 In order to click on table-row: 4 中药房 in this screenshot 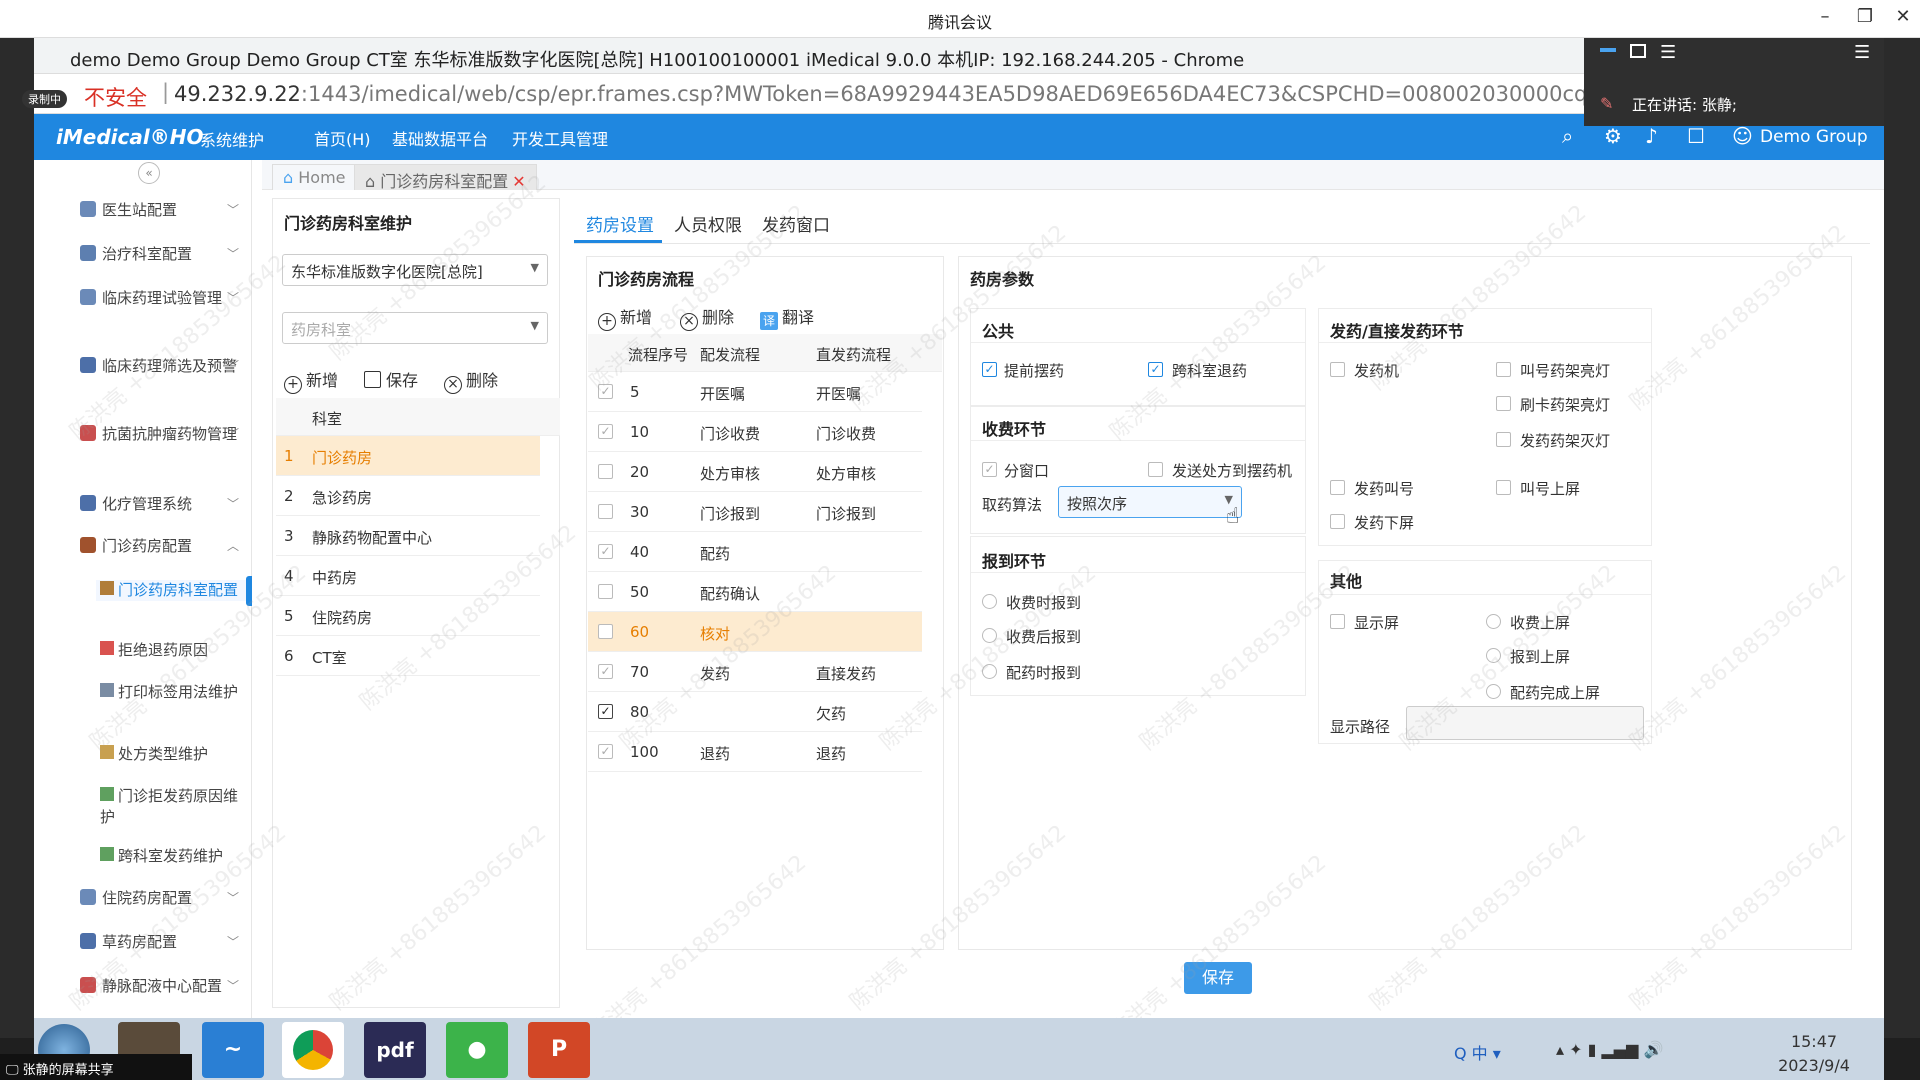, I will do `click(408, 576)`.